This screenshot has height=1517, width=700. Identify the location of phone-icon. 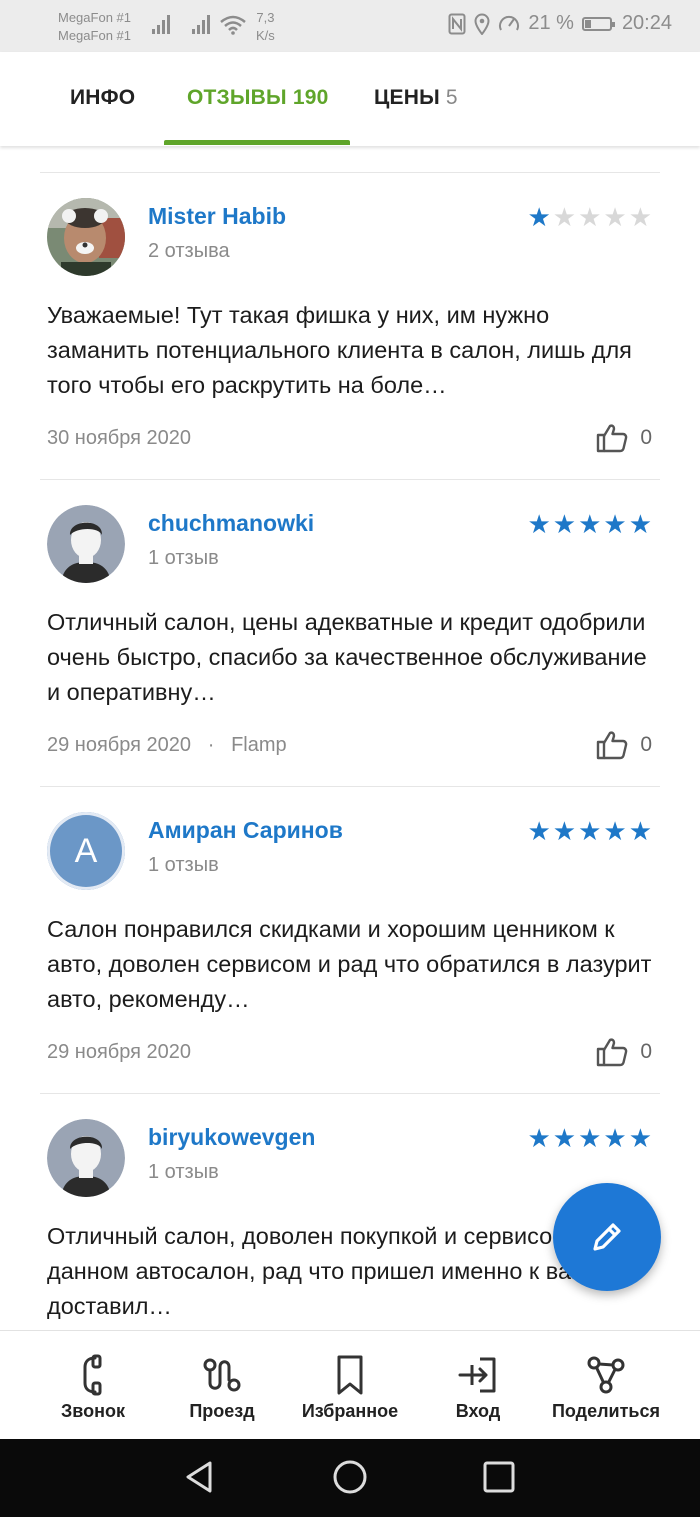
(92, 1375).